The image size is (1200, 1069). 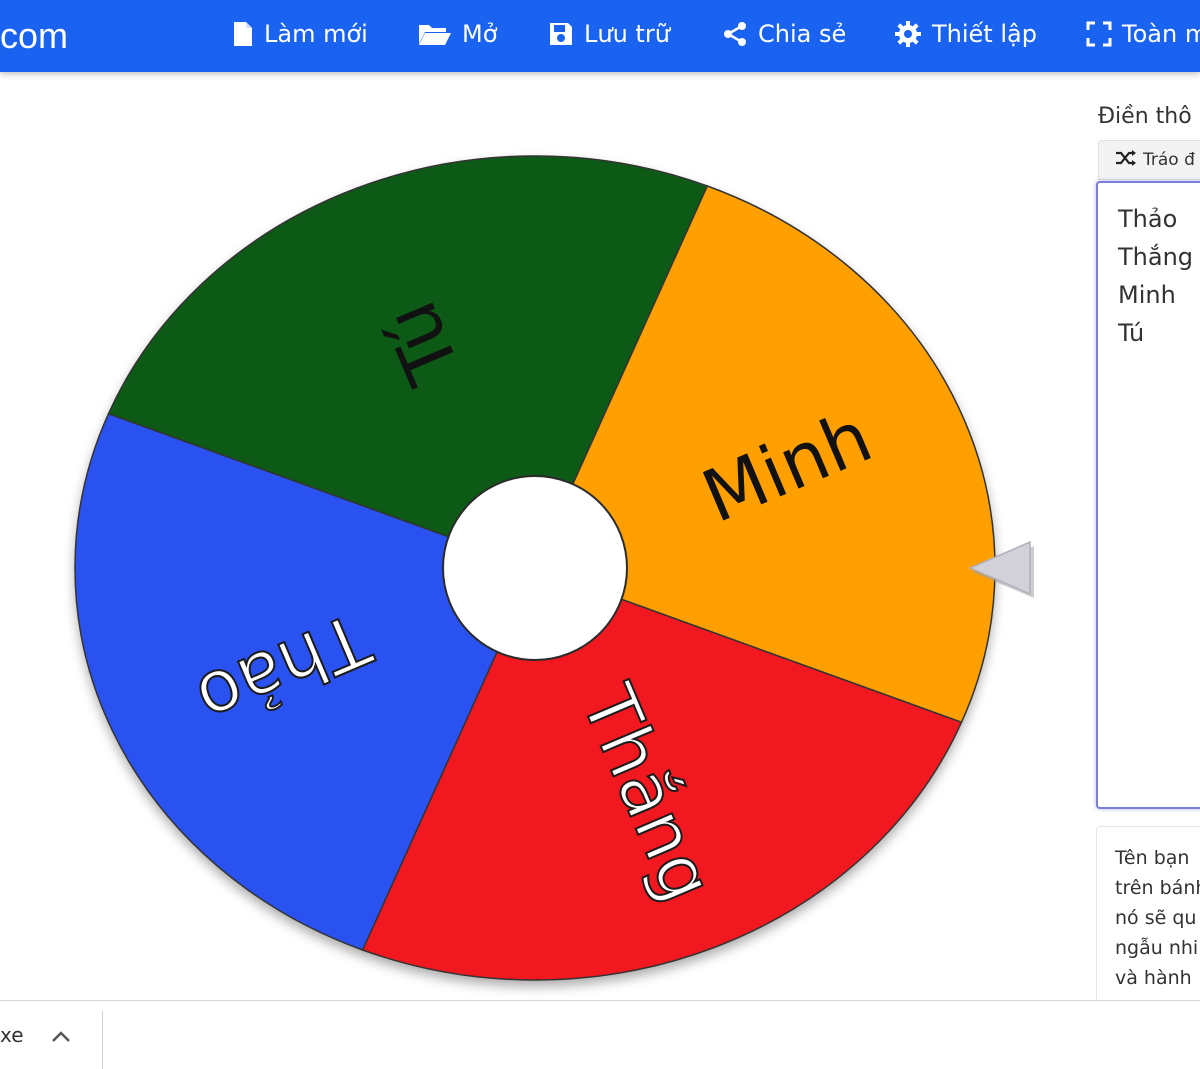 I want to click on name-line: Minh, so click(x=1147, y=295).